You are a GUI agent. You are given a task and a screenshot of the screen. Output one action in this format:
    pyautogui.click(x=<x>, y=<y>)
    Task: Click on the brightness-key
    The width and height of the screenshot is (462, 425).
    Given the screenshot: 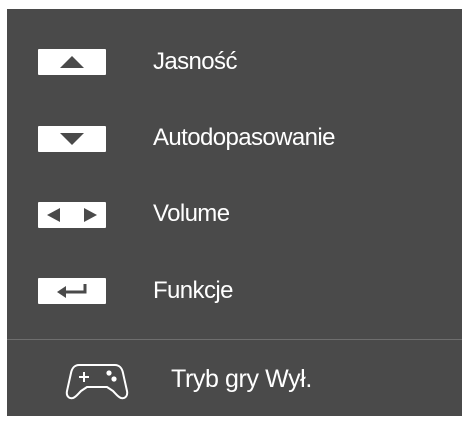 What is the action you would take?
    pyautogui.click(x=72, y=62)
    